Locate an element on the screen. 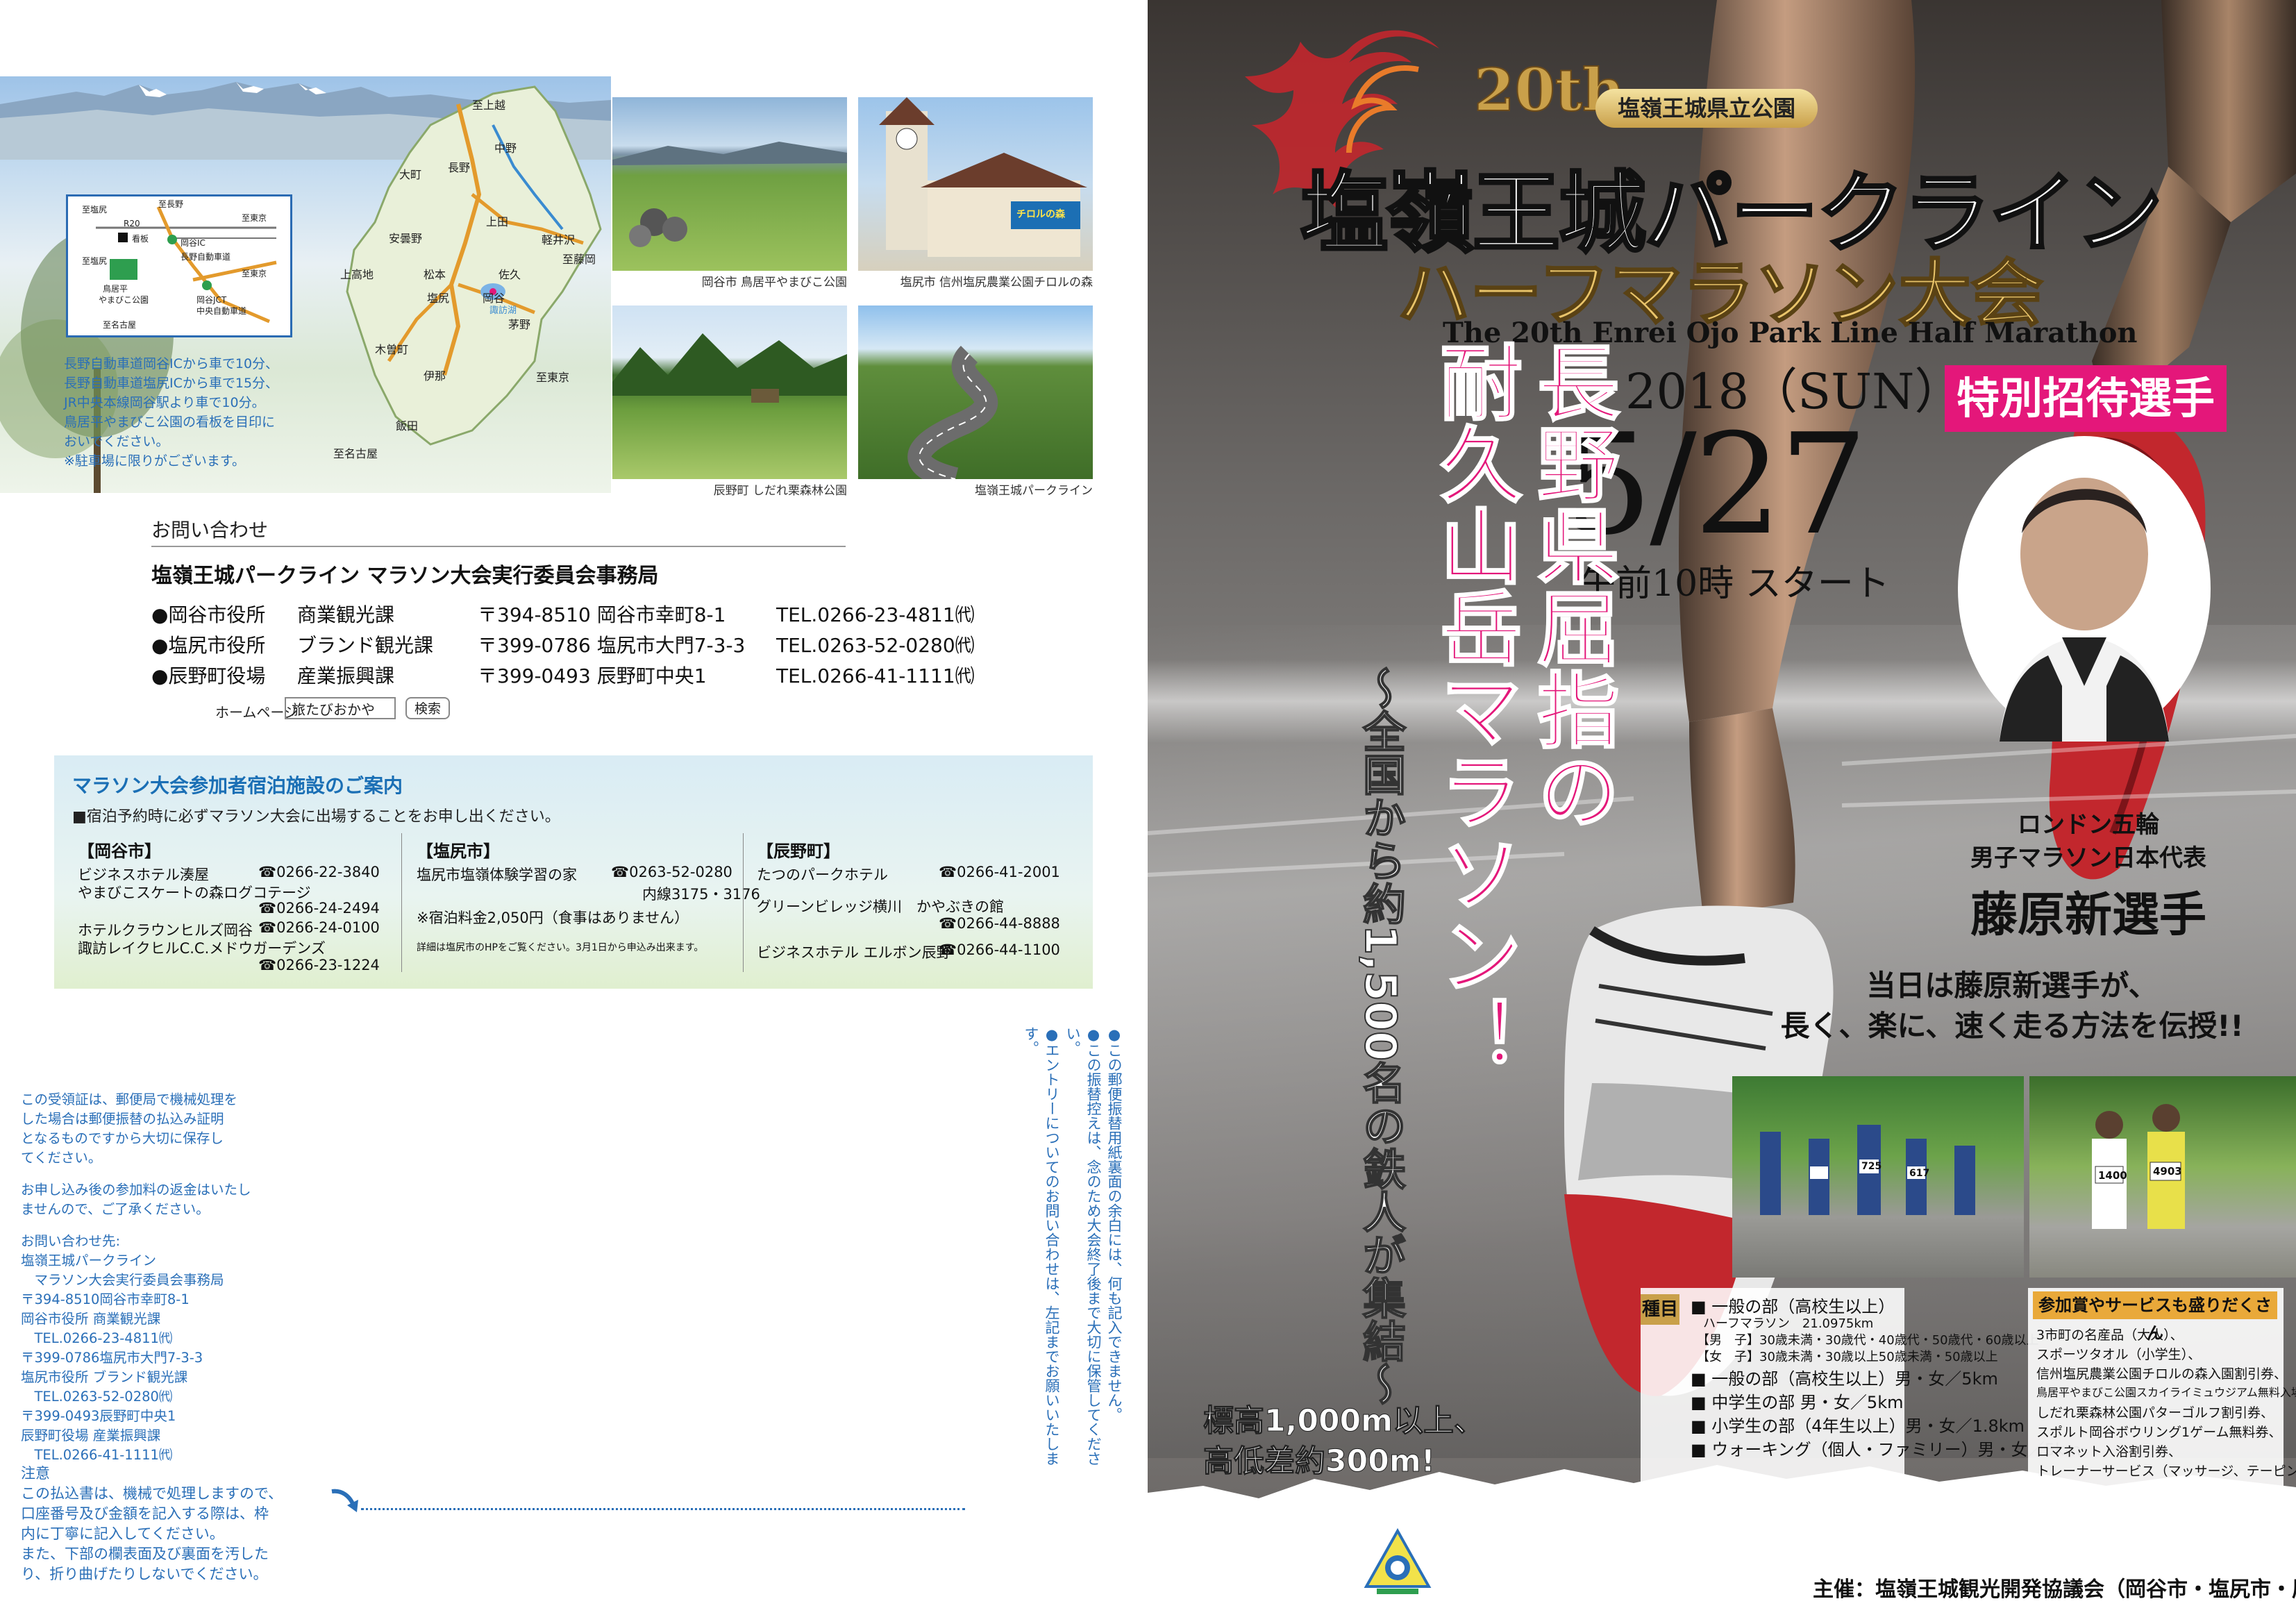 The height and width of the screenshot is (1624, 2296). category-item: ハーフマラソン 21.0975km is located at coordinates (1782, 1323).